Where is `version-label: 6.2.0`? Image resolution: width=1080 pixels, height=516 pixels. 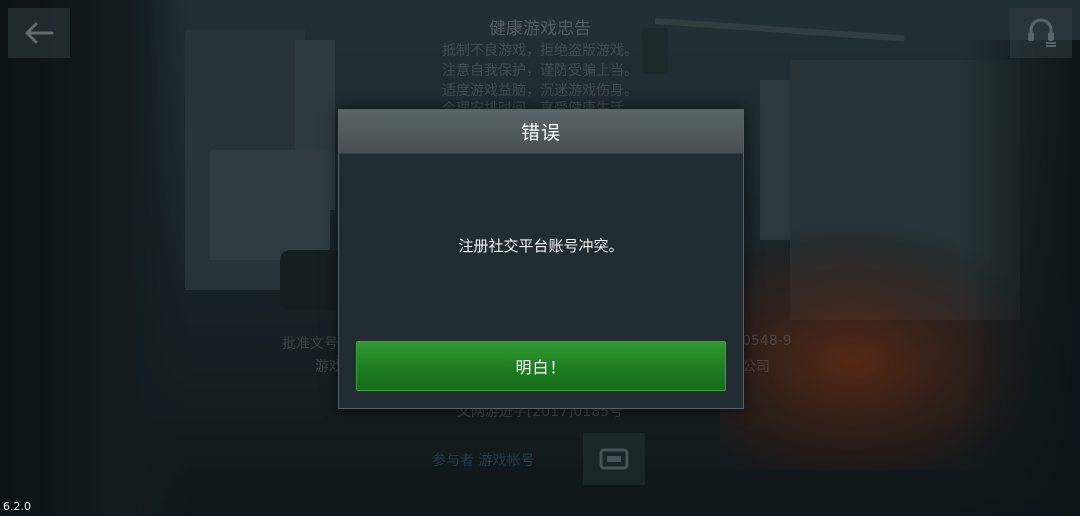 version-label: 6.2.0 is located at coordinates (17, 506).